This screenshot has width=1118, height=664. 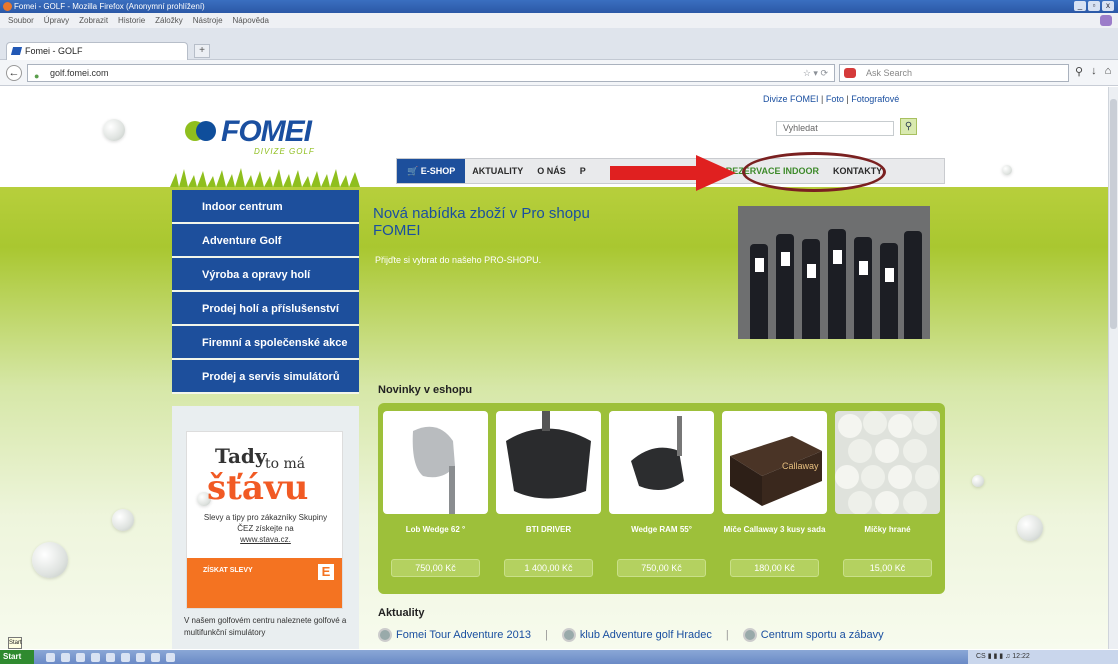 I want to click on product-image: Callaway, so click(x=774, y=462).